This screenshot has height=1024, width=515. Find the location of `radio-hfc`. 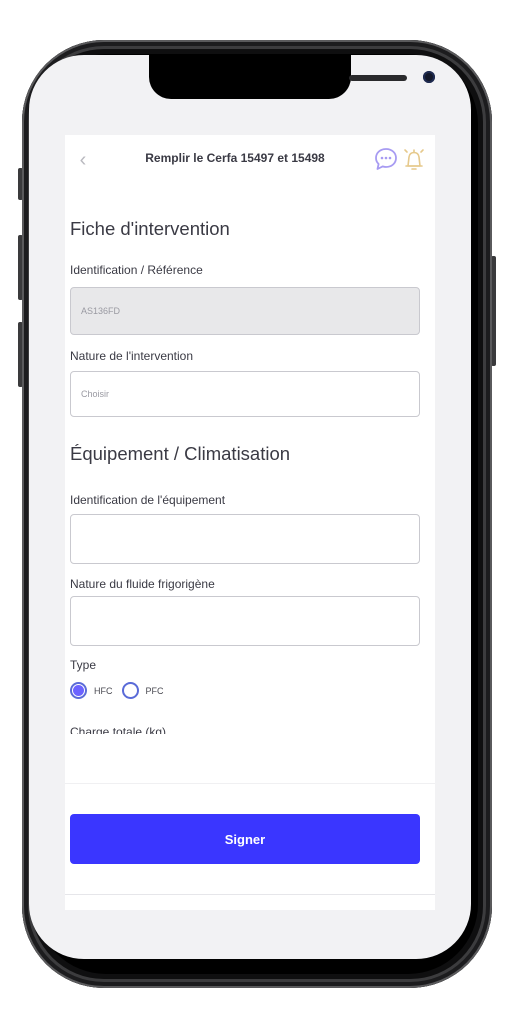

radio-hfc is located at coordinates (78, 690).